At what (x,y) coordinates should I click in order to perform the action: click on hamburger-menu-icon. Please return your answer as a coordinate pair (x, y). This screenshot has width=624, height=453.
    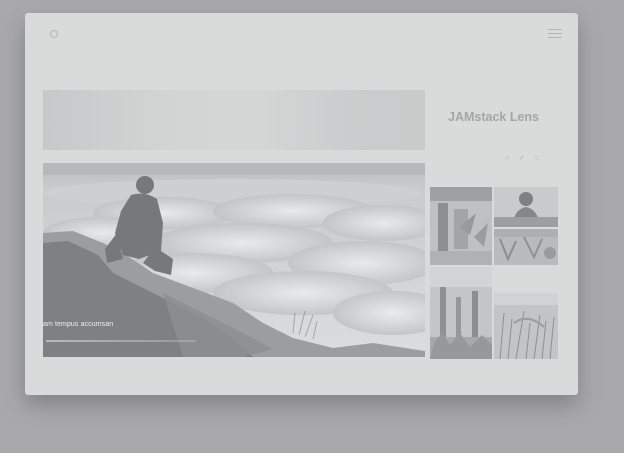
    Looking at the image, I should click on (555, 34).